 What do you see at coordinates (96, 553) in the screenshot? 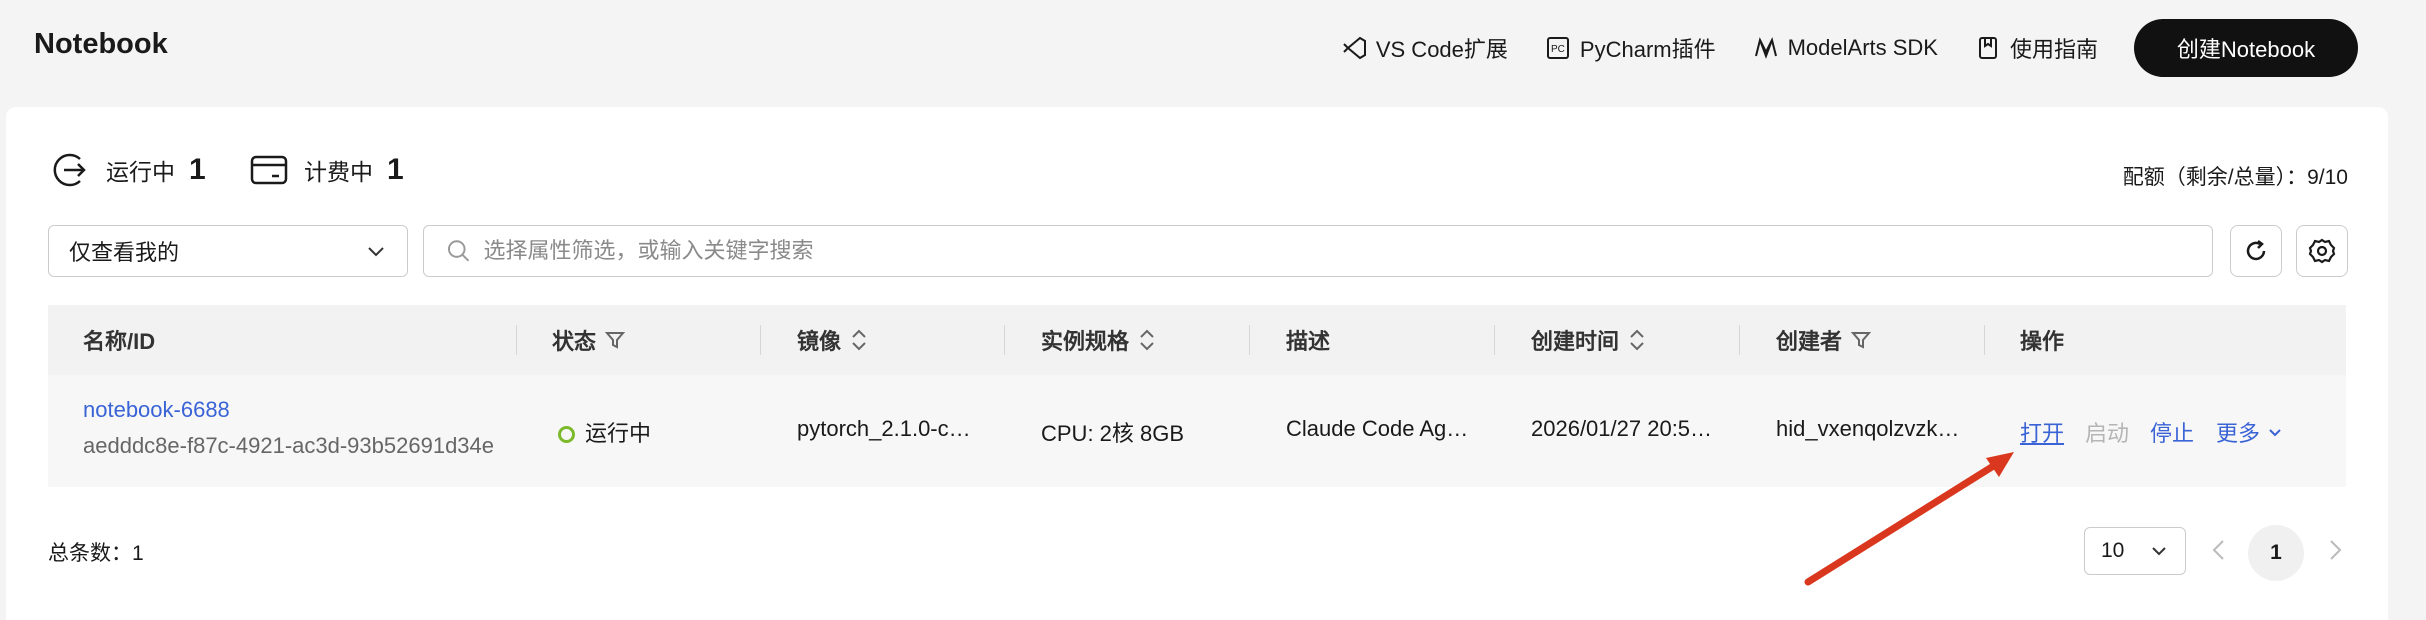
I see `total-count: 总条数：1` at bounding box center [96, 553].